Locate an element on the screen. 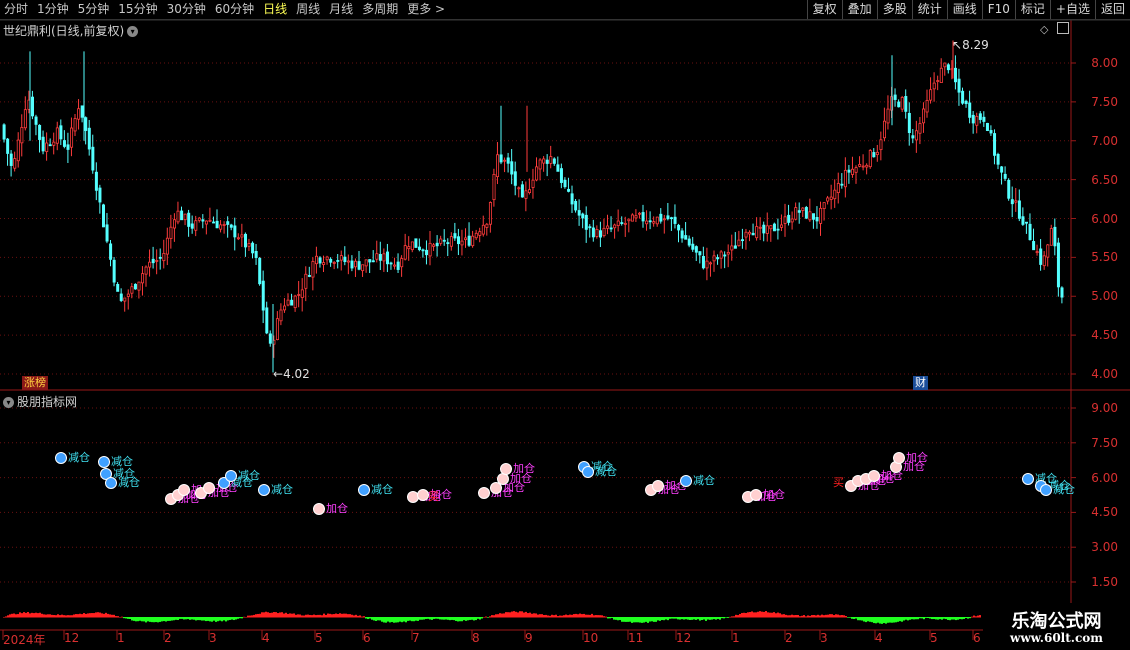 This screenshot has height=650, width=1130. watermark-title: 乐淘公式网 is located at coordinates (1056, 621).